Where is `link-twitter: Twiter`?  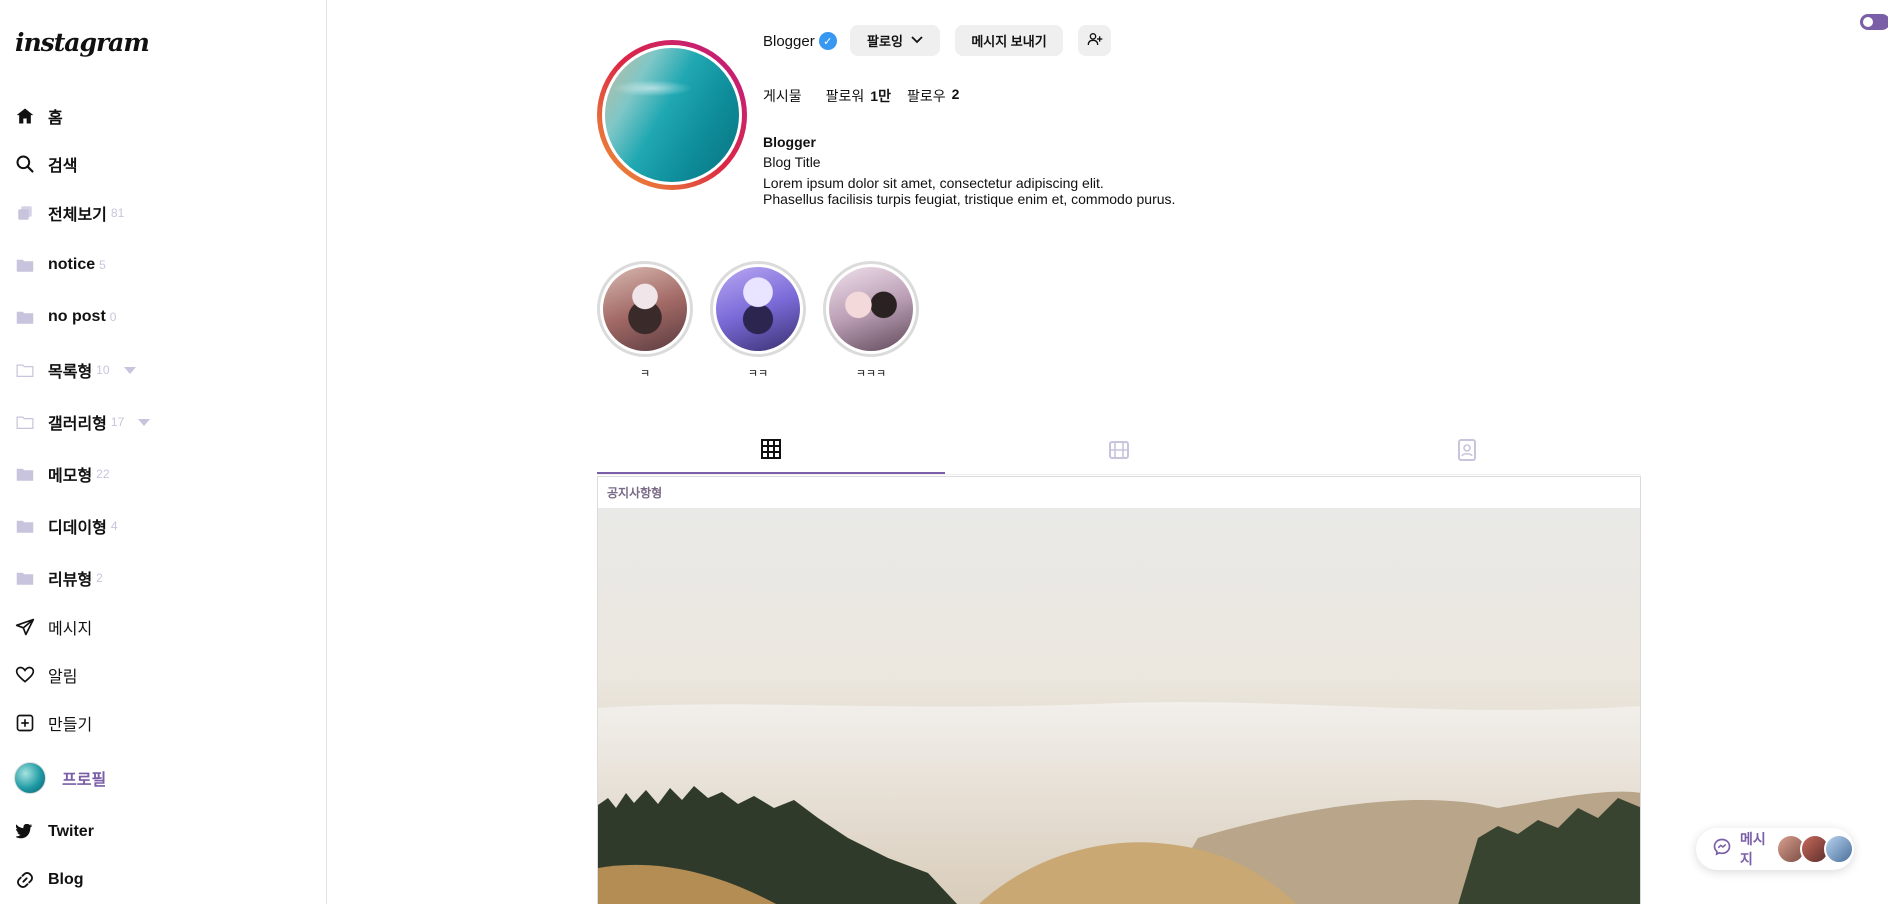
link-twitter: Twiter is located at coordinates (54, 832).